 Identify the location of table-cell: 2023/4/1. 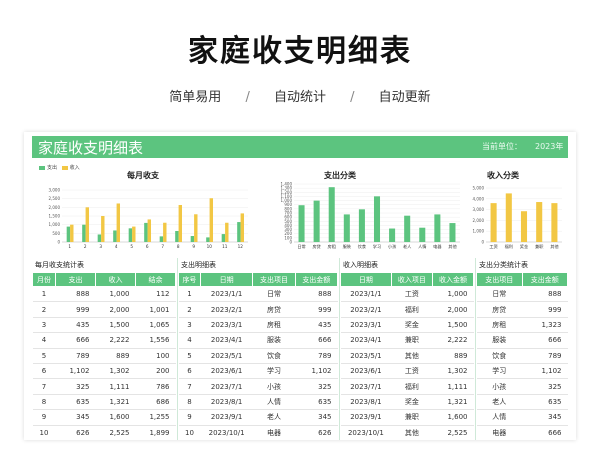
(366, 340).